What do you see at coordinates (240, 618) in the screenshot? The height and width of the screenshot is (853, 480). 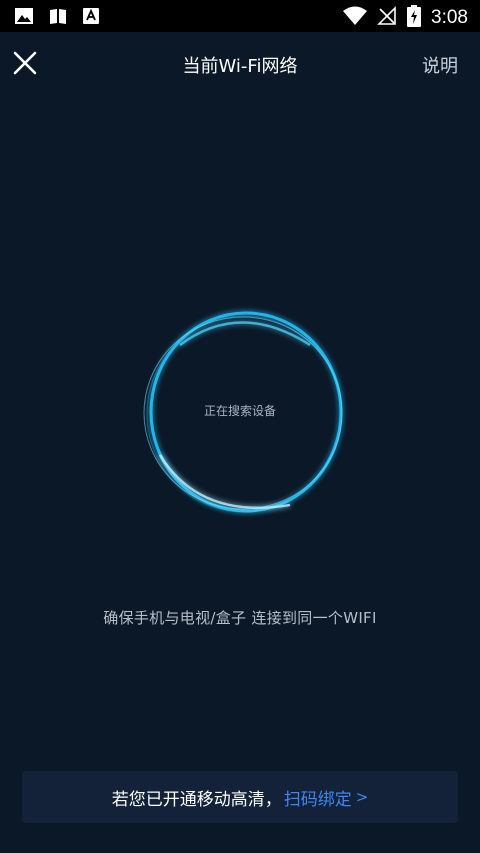 I see `wifi-hint-text: 确保手机与电视/盒子 连接到同一个WIFI` at bounding box center [240, 618].